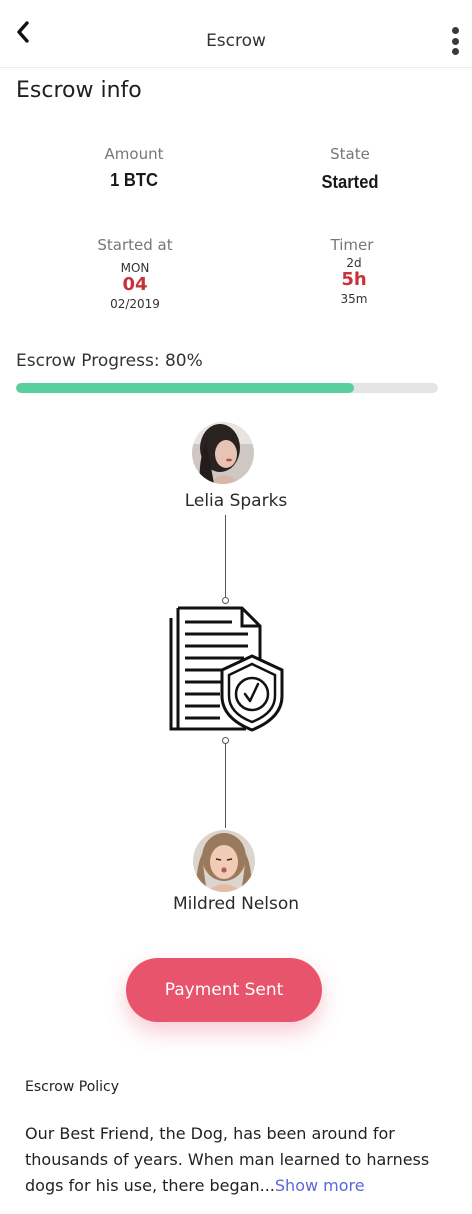 Image resolution: width=472 pixels, height=1214 pixels. Describe the element at coordinates (352, 245) in the screenshot. I see `timer-label: Timer` at that location.